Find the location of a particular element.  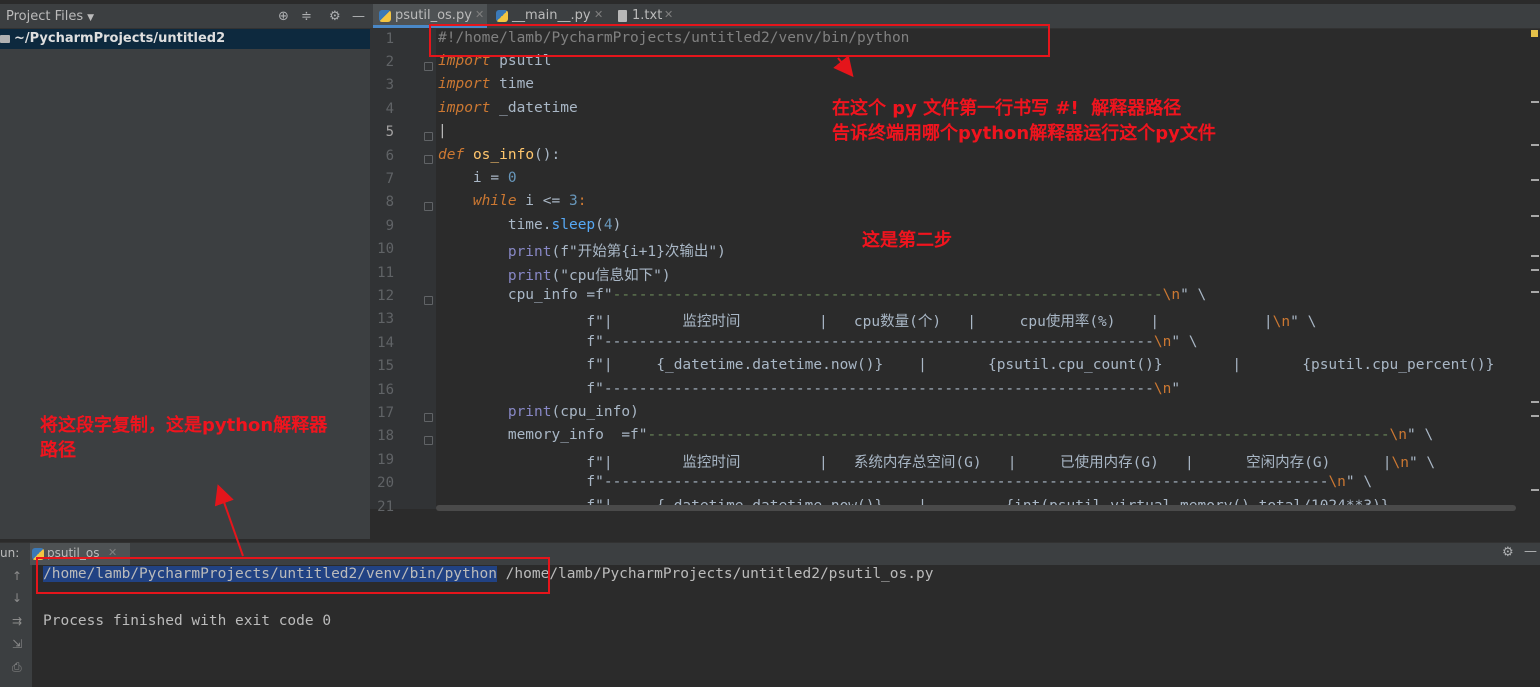

error-stripe is located at coordinates (1535, 269).